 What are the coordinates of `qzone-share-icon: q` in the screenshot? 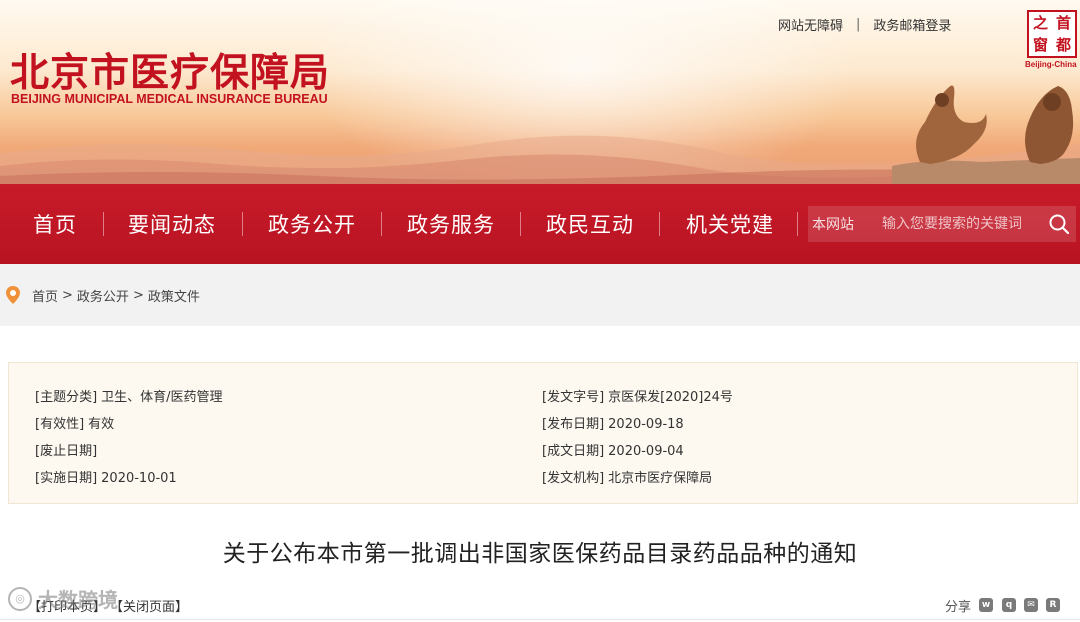 It's located at (1009, 605).